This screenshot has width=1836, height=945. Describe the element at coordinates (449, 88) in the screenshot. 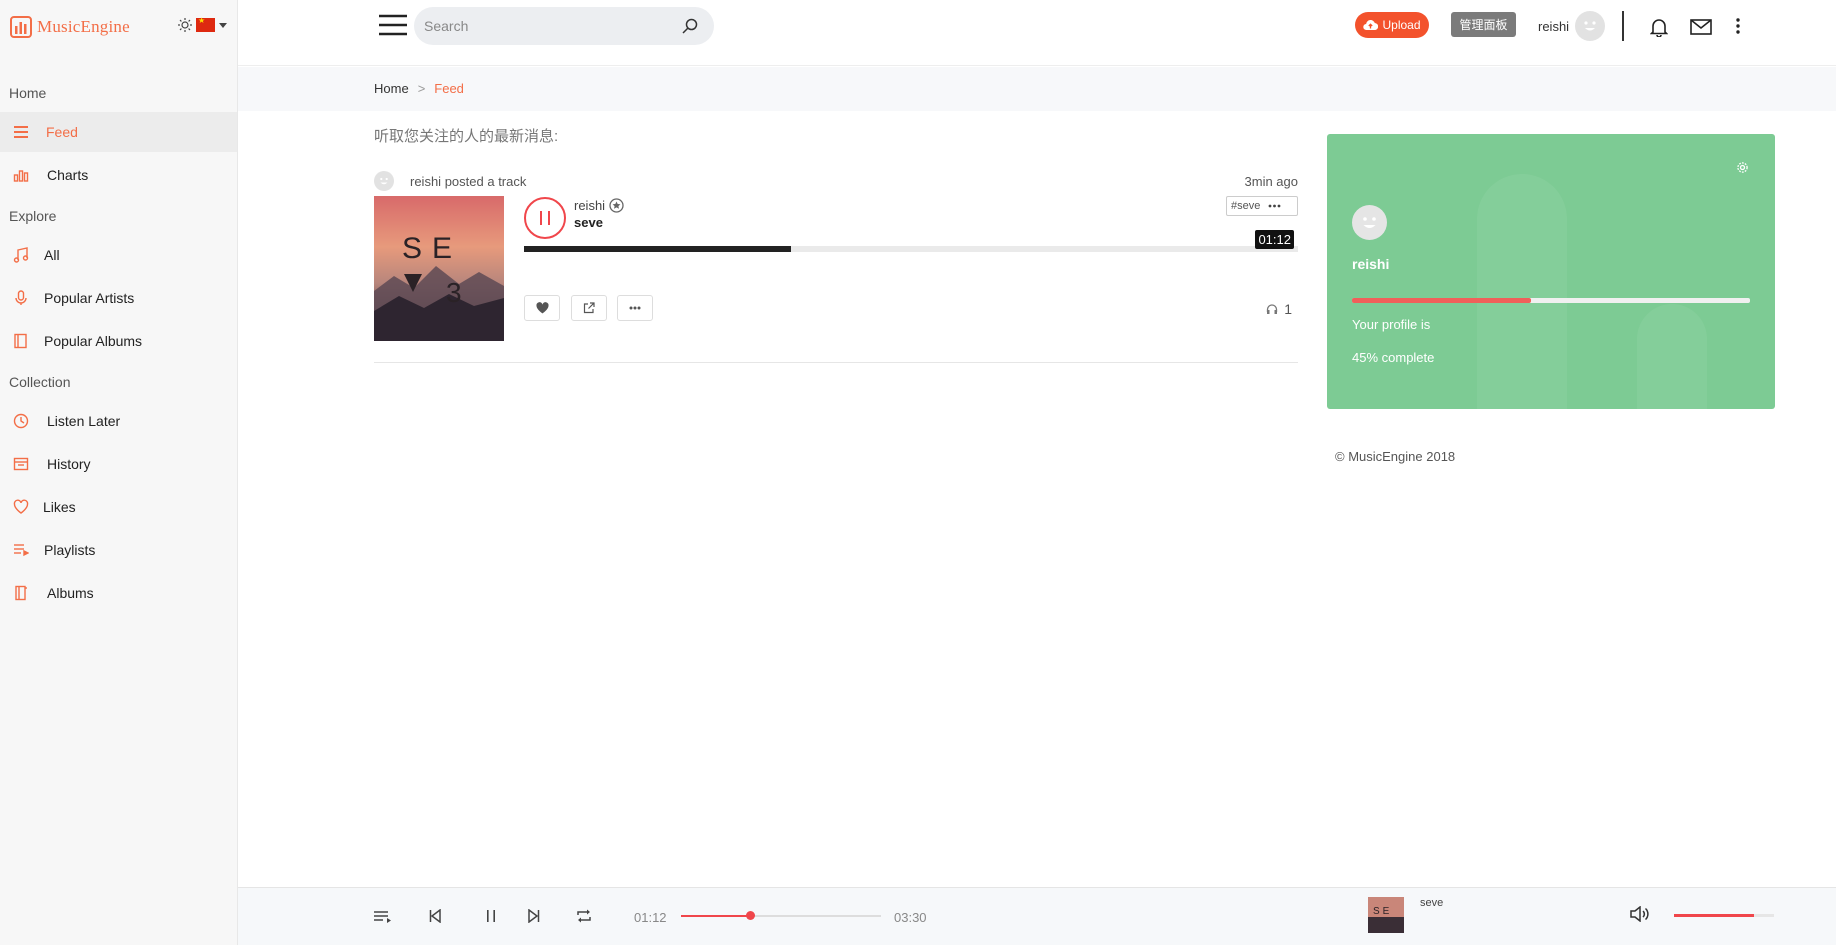

I see `breadcrumb-current: Feed` at that location.